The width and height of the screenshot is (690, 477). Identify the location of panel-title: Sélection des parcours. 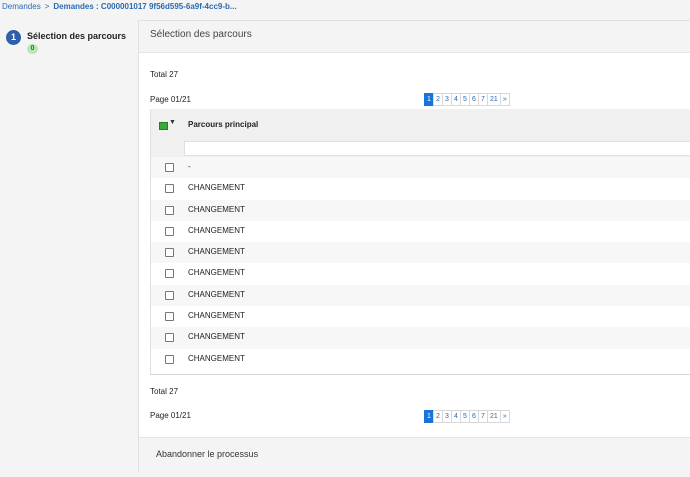
(201, 34).